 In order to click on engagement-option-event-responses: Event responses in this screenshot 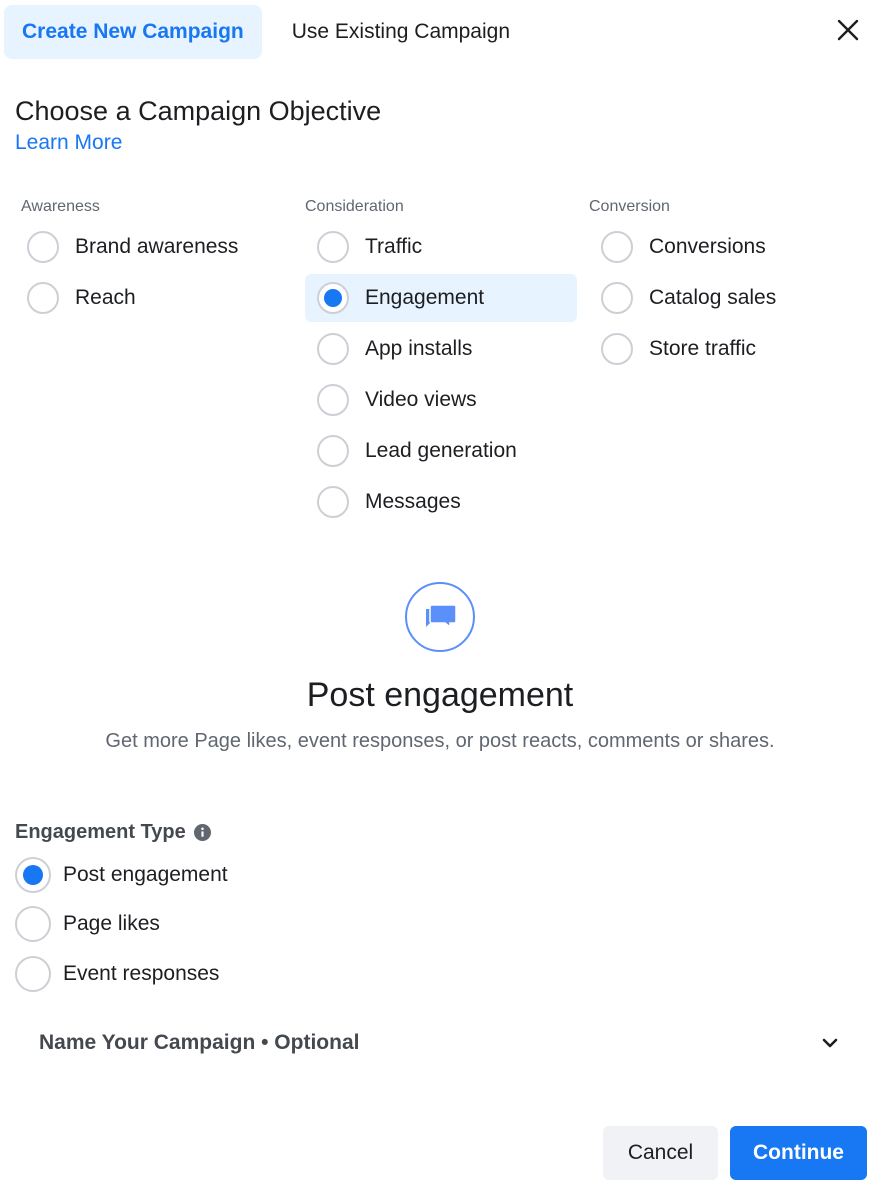, I will do `click(121, 974)`.